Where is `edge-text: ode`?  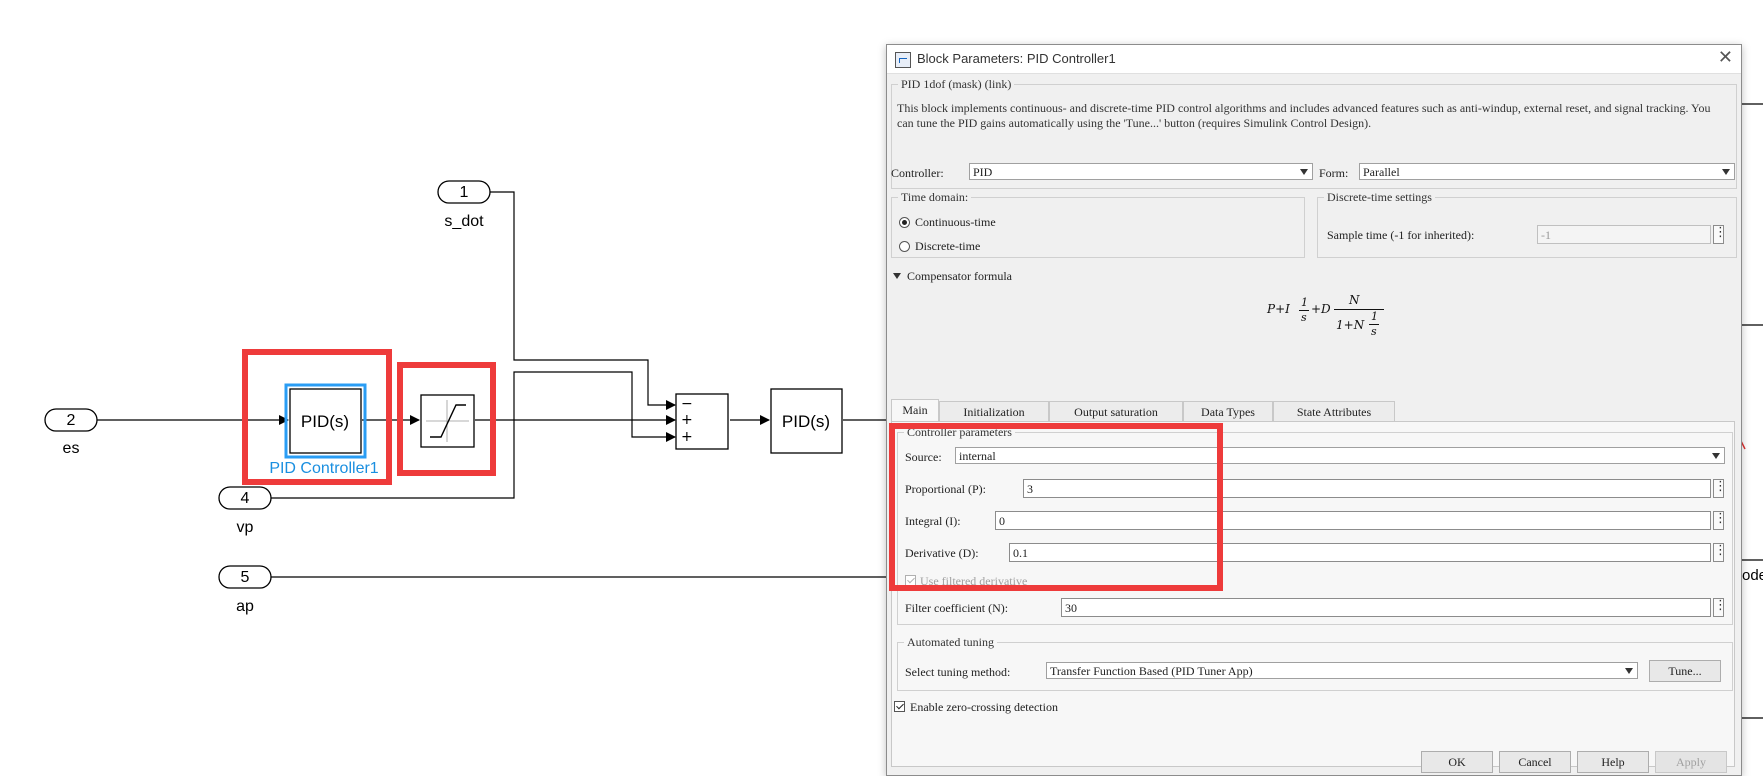 edge-text: ode is located at coordinates (1752, 575).